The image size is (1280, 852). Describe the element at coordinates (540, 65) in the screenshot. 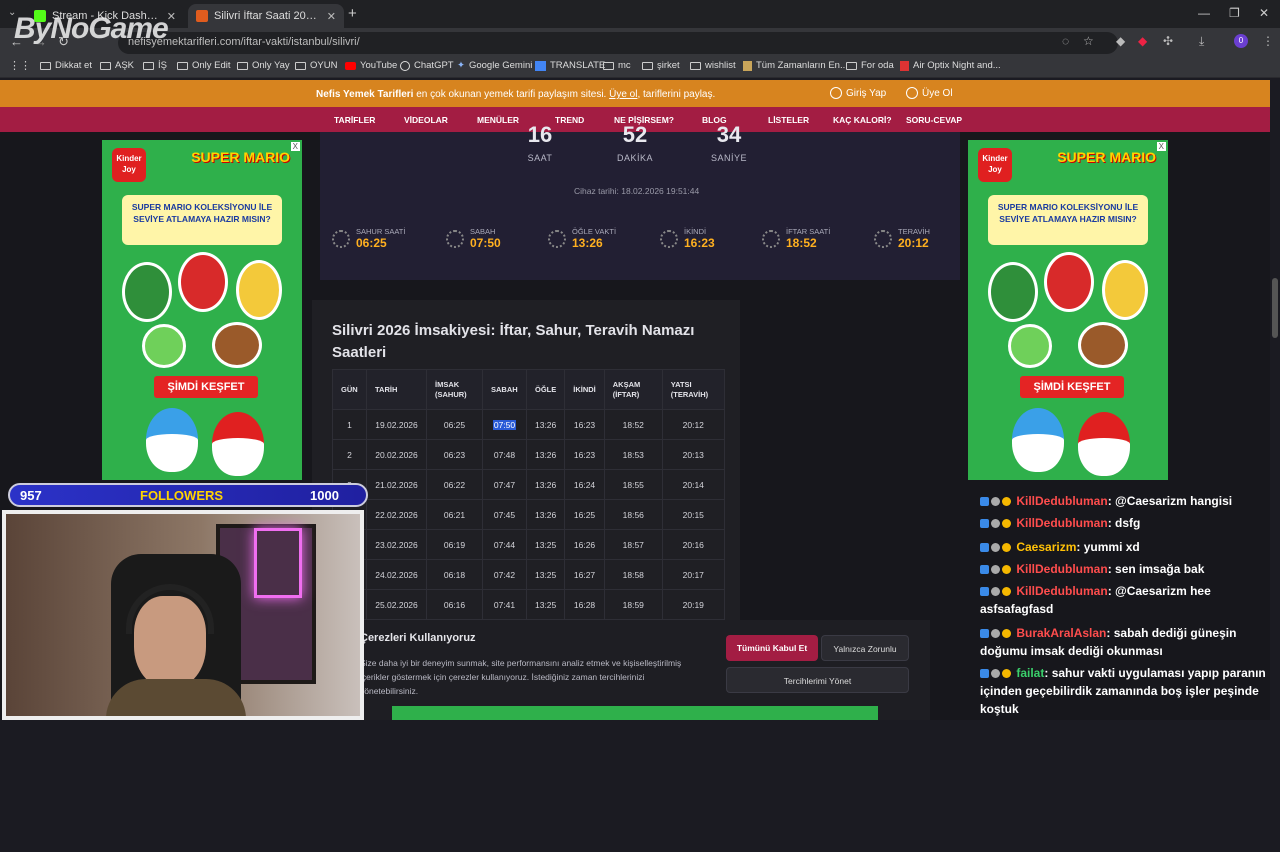

I see `translate-icon` at that location.